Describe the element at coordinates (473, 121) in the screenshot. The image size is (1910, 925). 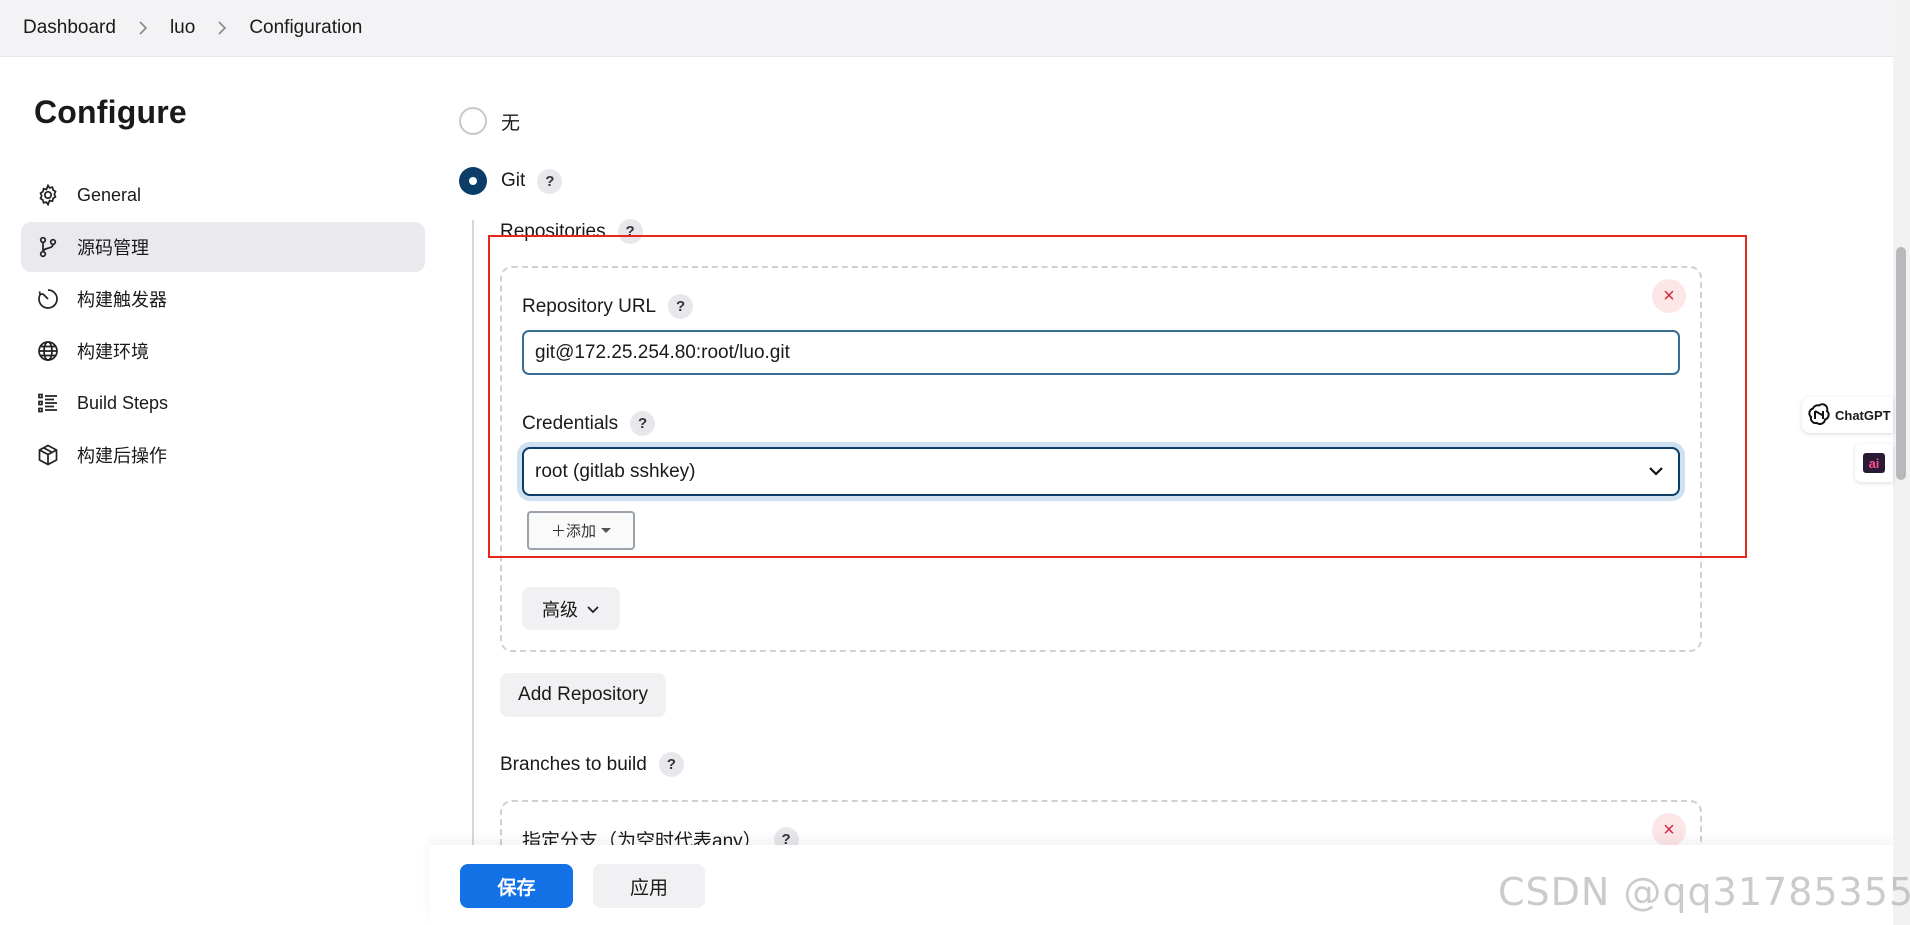
I see `radio-none` at that location.